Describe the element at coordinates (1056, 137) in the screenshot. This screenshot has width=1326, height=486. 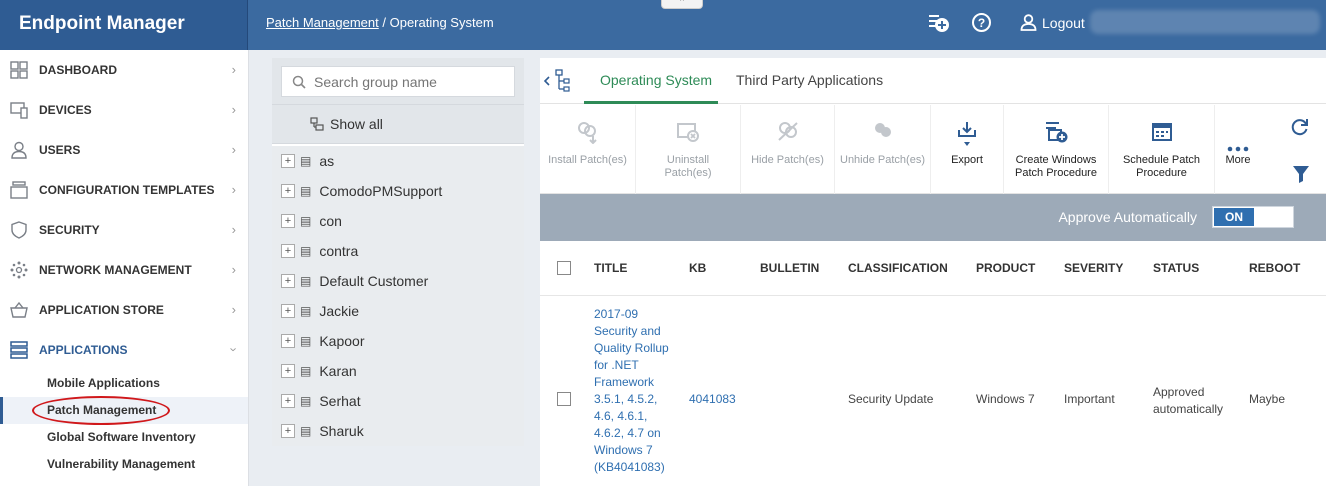
I see `create-procedure-icon` at that location.